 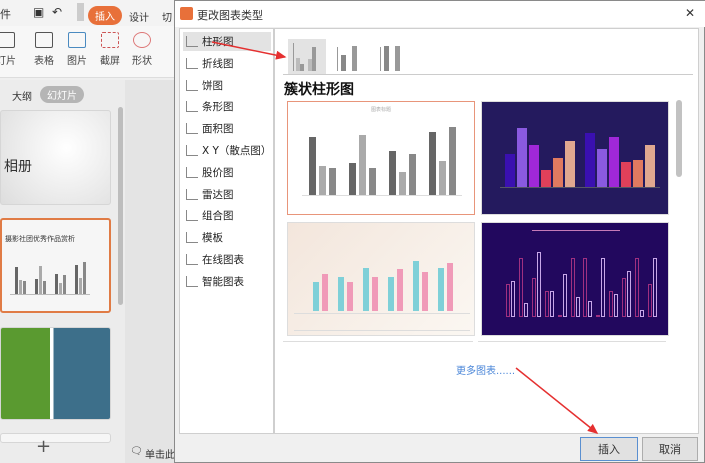 I want to click on table-button: 表格, so click(x=44, y=48).